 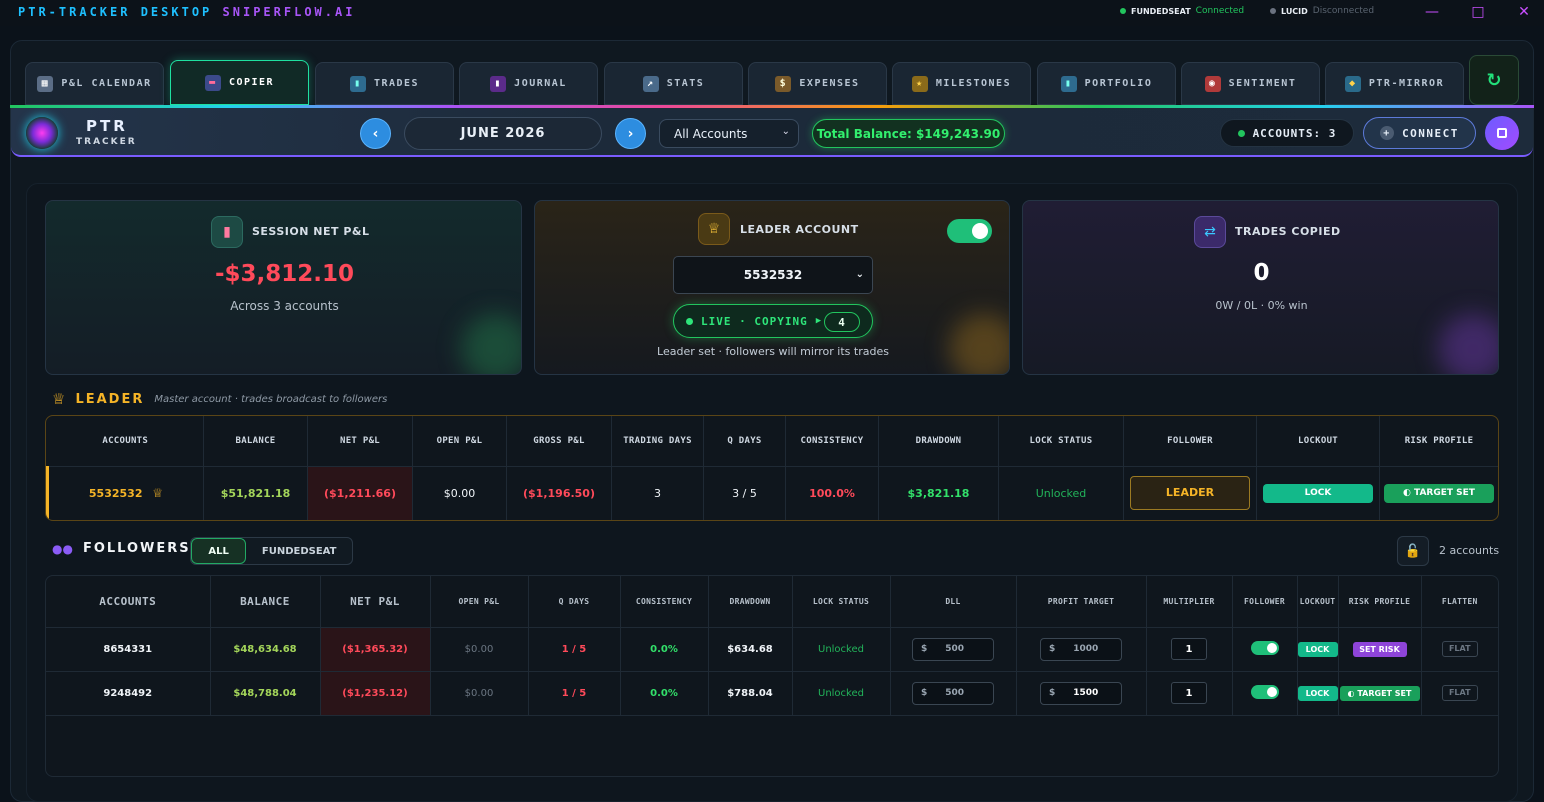 What do you see at coordinates (265, 649) in the screenshot?
I see `balance-cell: $48,634.68` at bounding box center [265, 649].